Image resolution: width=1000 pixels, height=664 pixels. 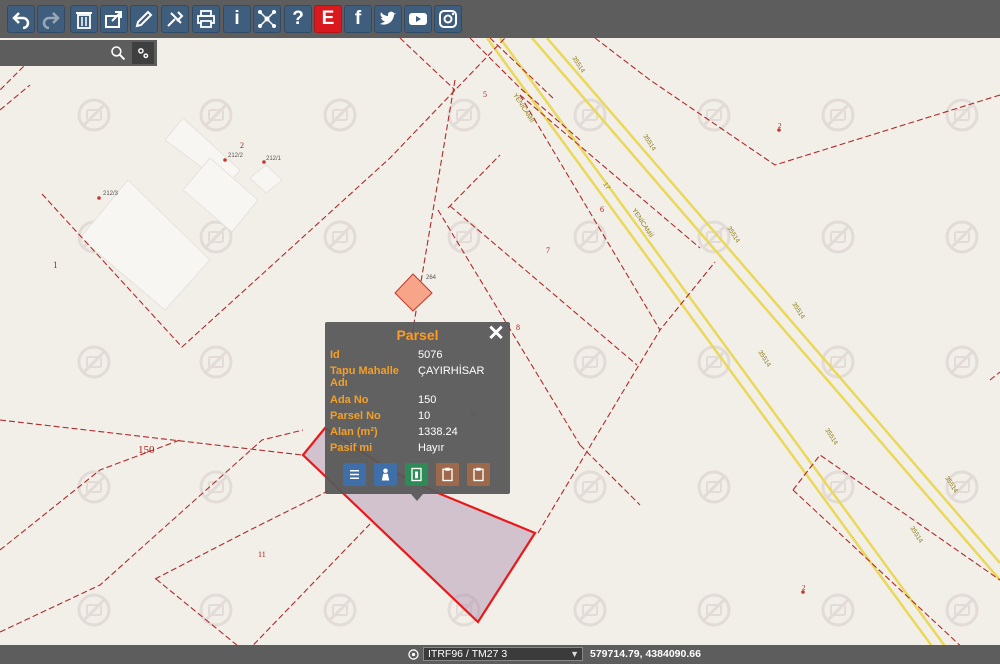 What do you see at coordinates (602, 209) in the screenshot?
I see `parcel-label-6: 6` at bounding box center [602, 209].